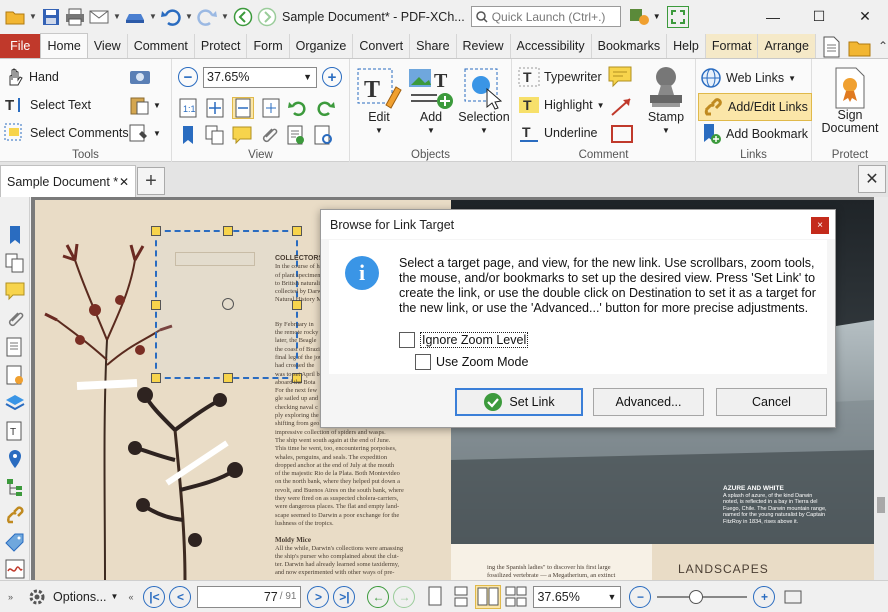  What do you see at coordinates (560, 77) in the screenshot?
I see `typewriter-button: T Typewriter` at bounding box center [560, 77].